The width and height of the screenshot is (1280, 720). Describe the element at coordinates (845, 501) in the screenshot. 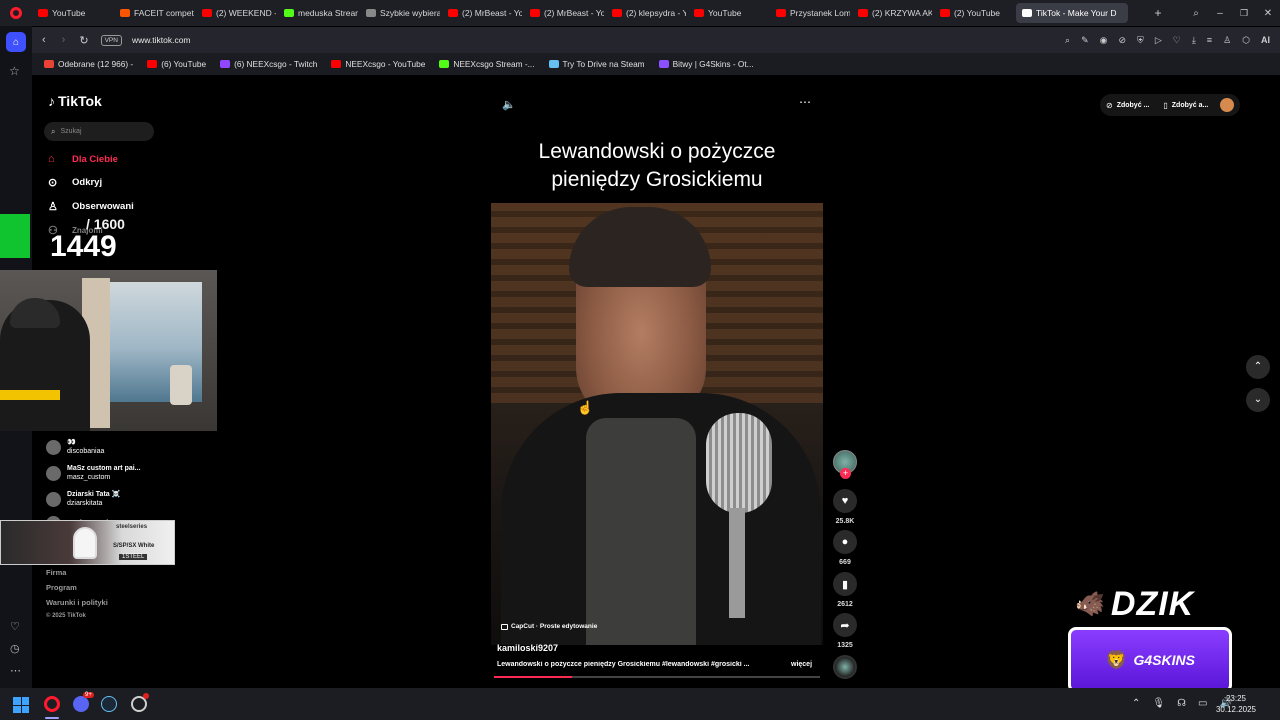

I see `like-heart-icon: ♥` at that location.